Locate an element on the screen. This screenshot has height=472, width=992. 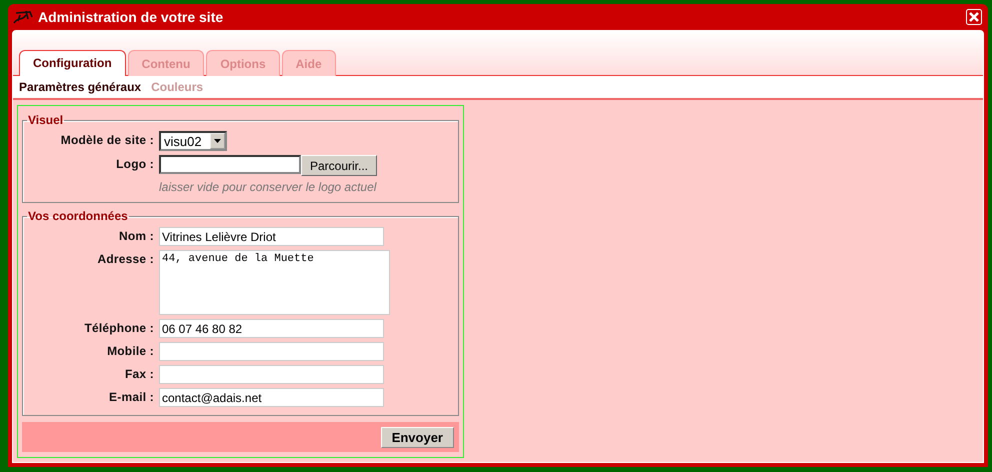
section-legend: Visuel is located at coordinates (45, 120).